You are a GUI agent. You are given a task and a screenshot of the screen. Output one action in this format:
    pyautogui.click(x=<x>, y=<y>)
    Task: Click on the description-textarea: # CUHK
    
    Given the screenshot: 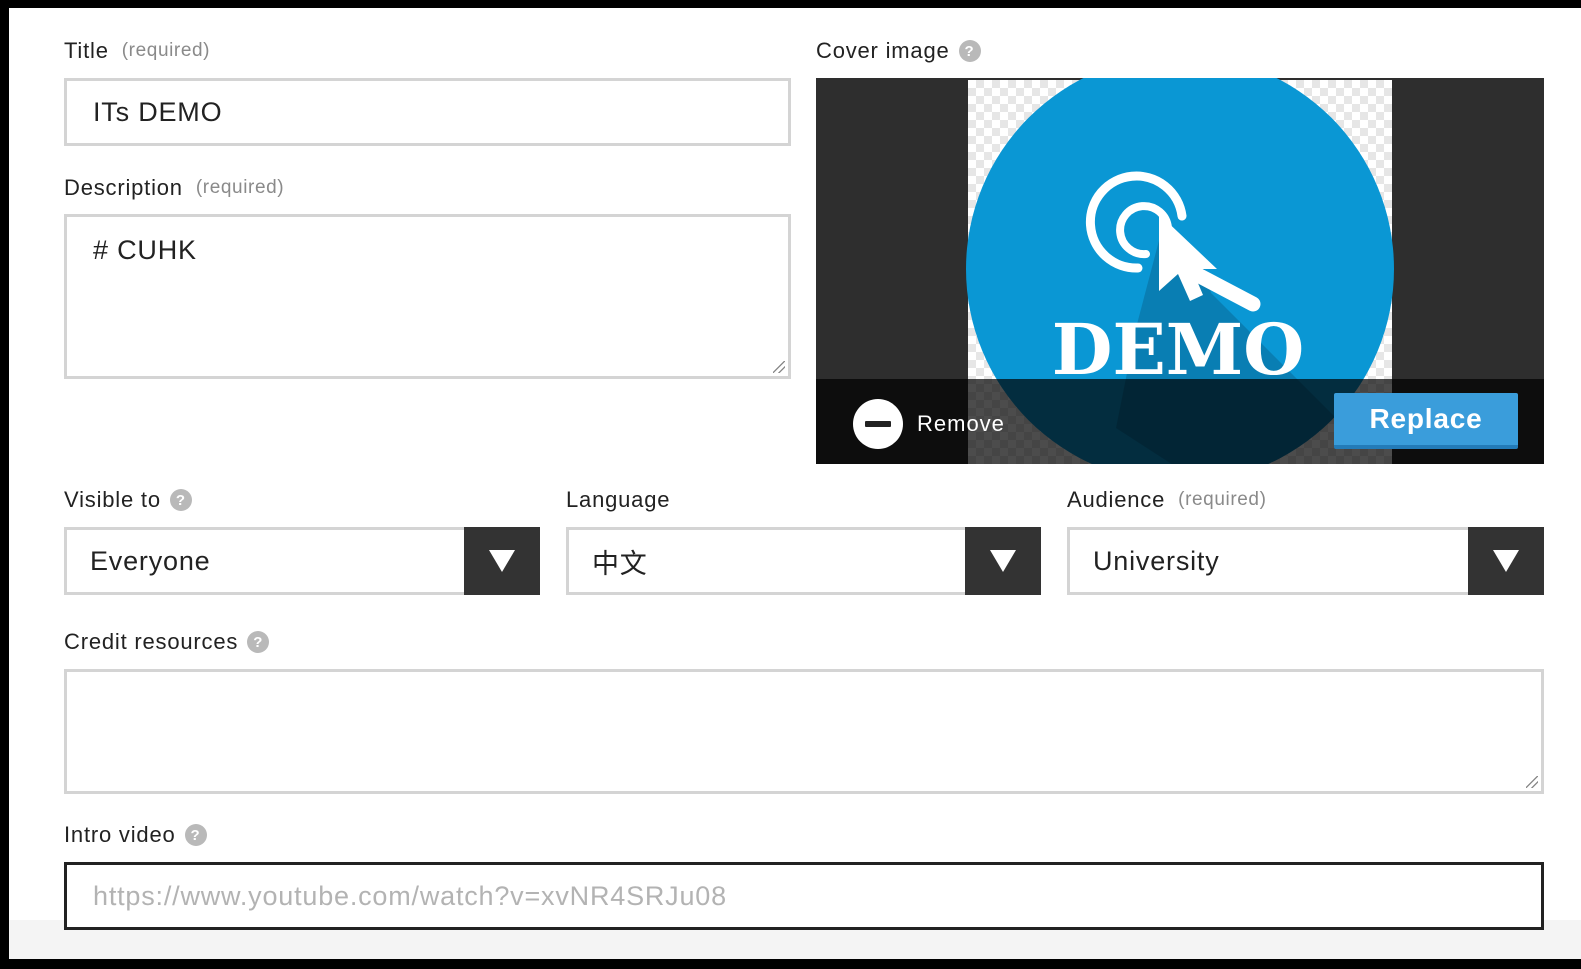 What is the action you would take?
    pyautogui.click(x=427, y=296)
    